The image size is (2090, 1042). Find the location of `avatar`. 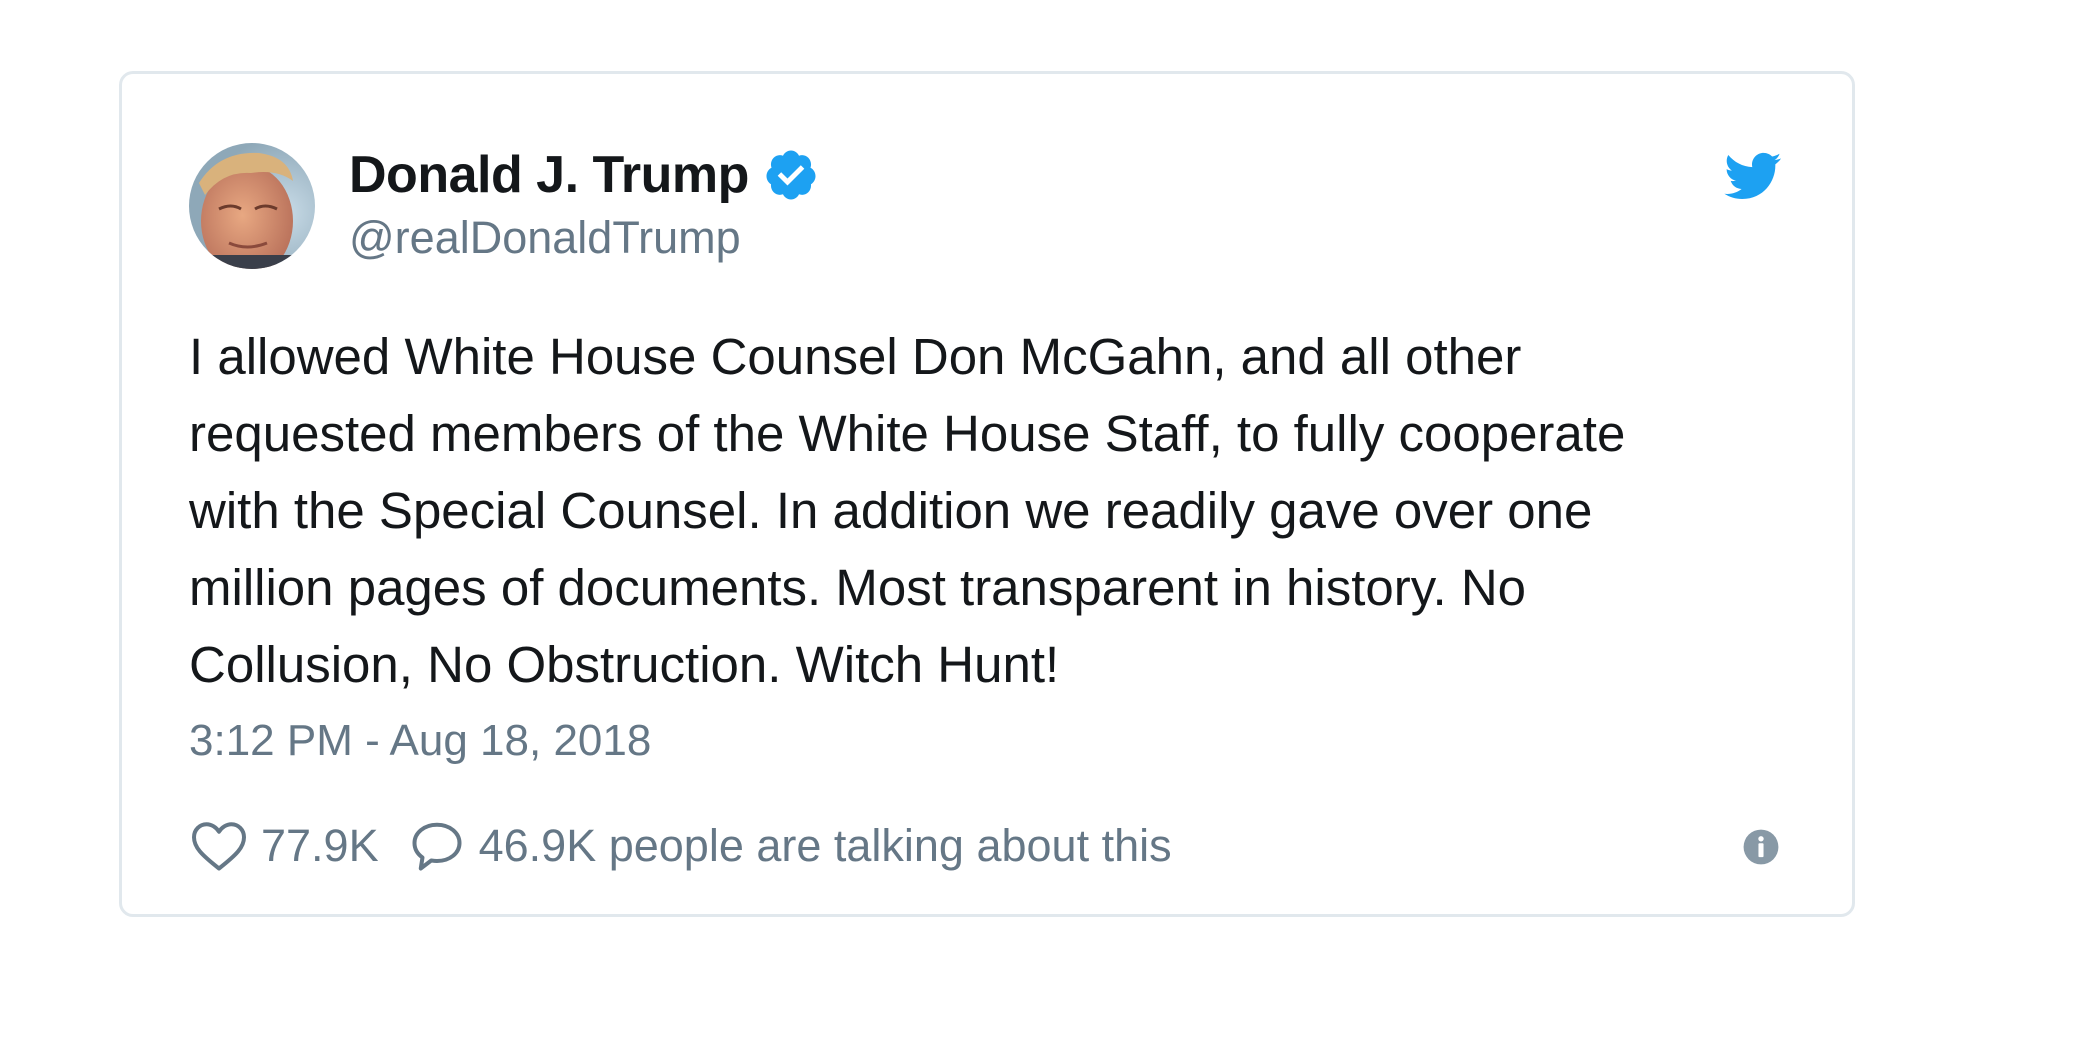

avatar is located at coordinates (252, 206).